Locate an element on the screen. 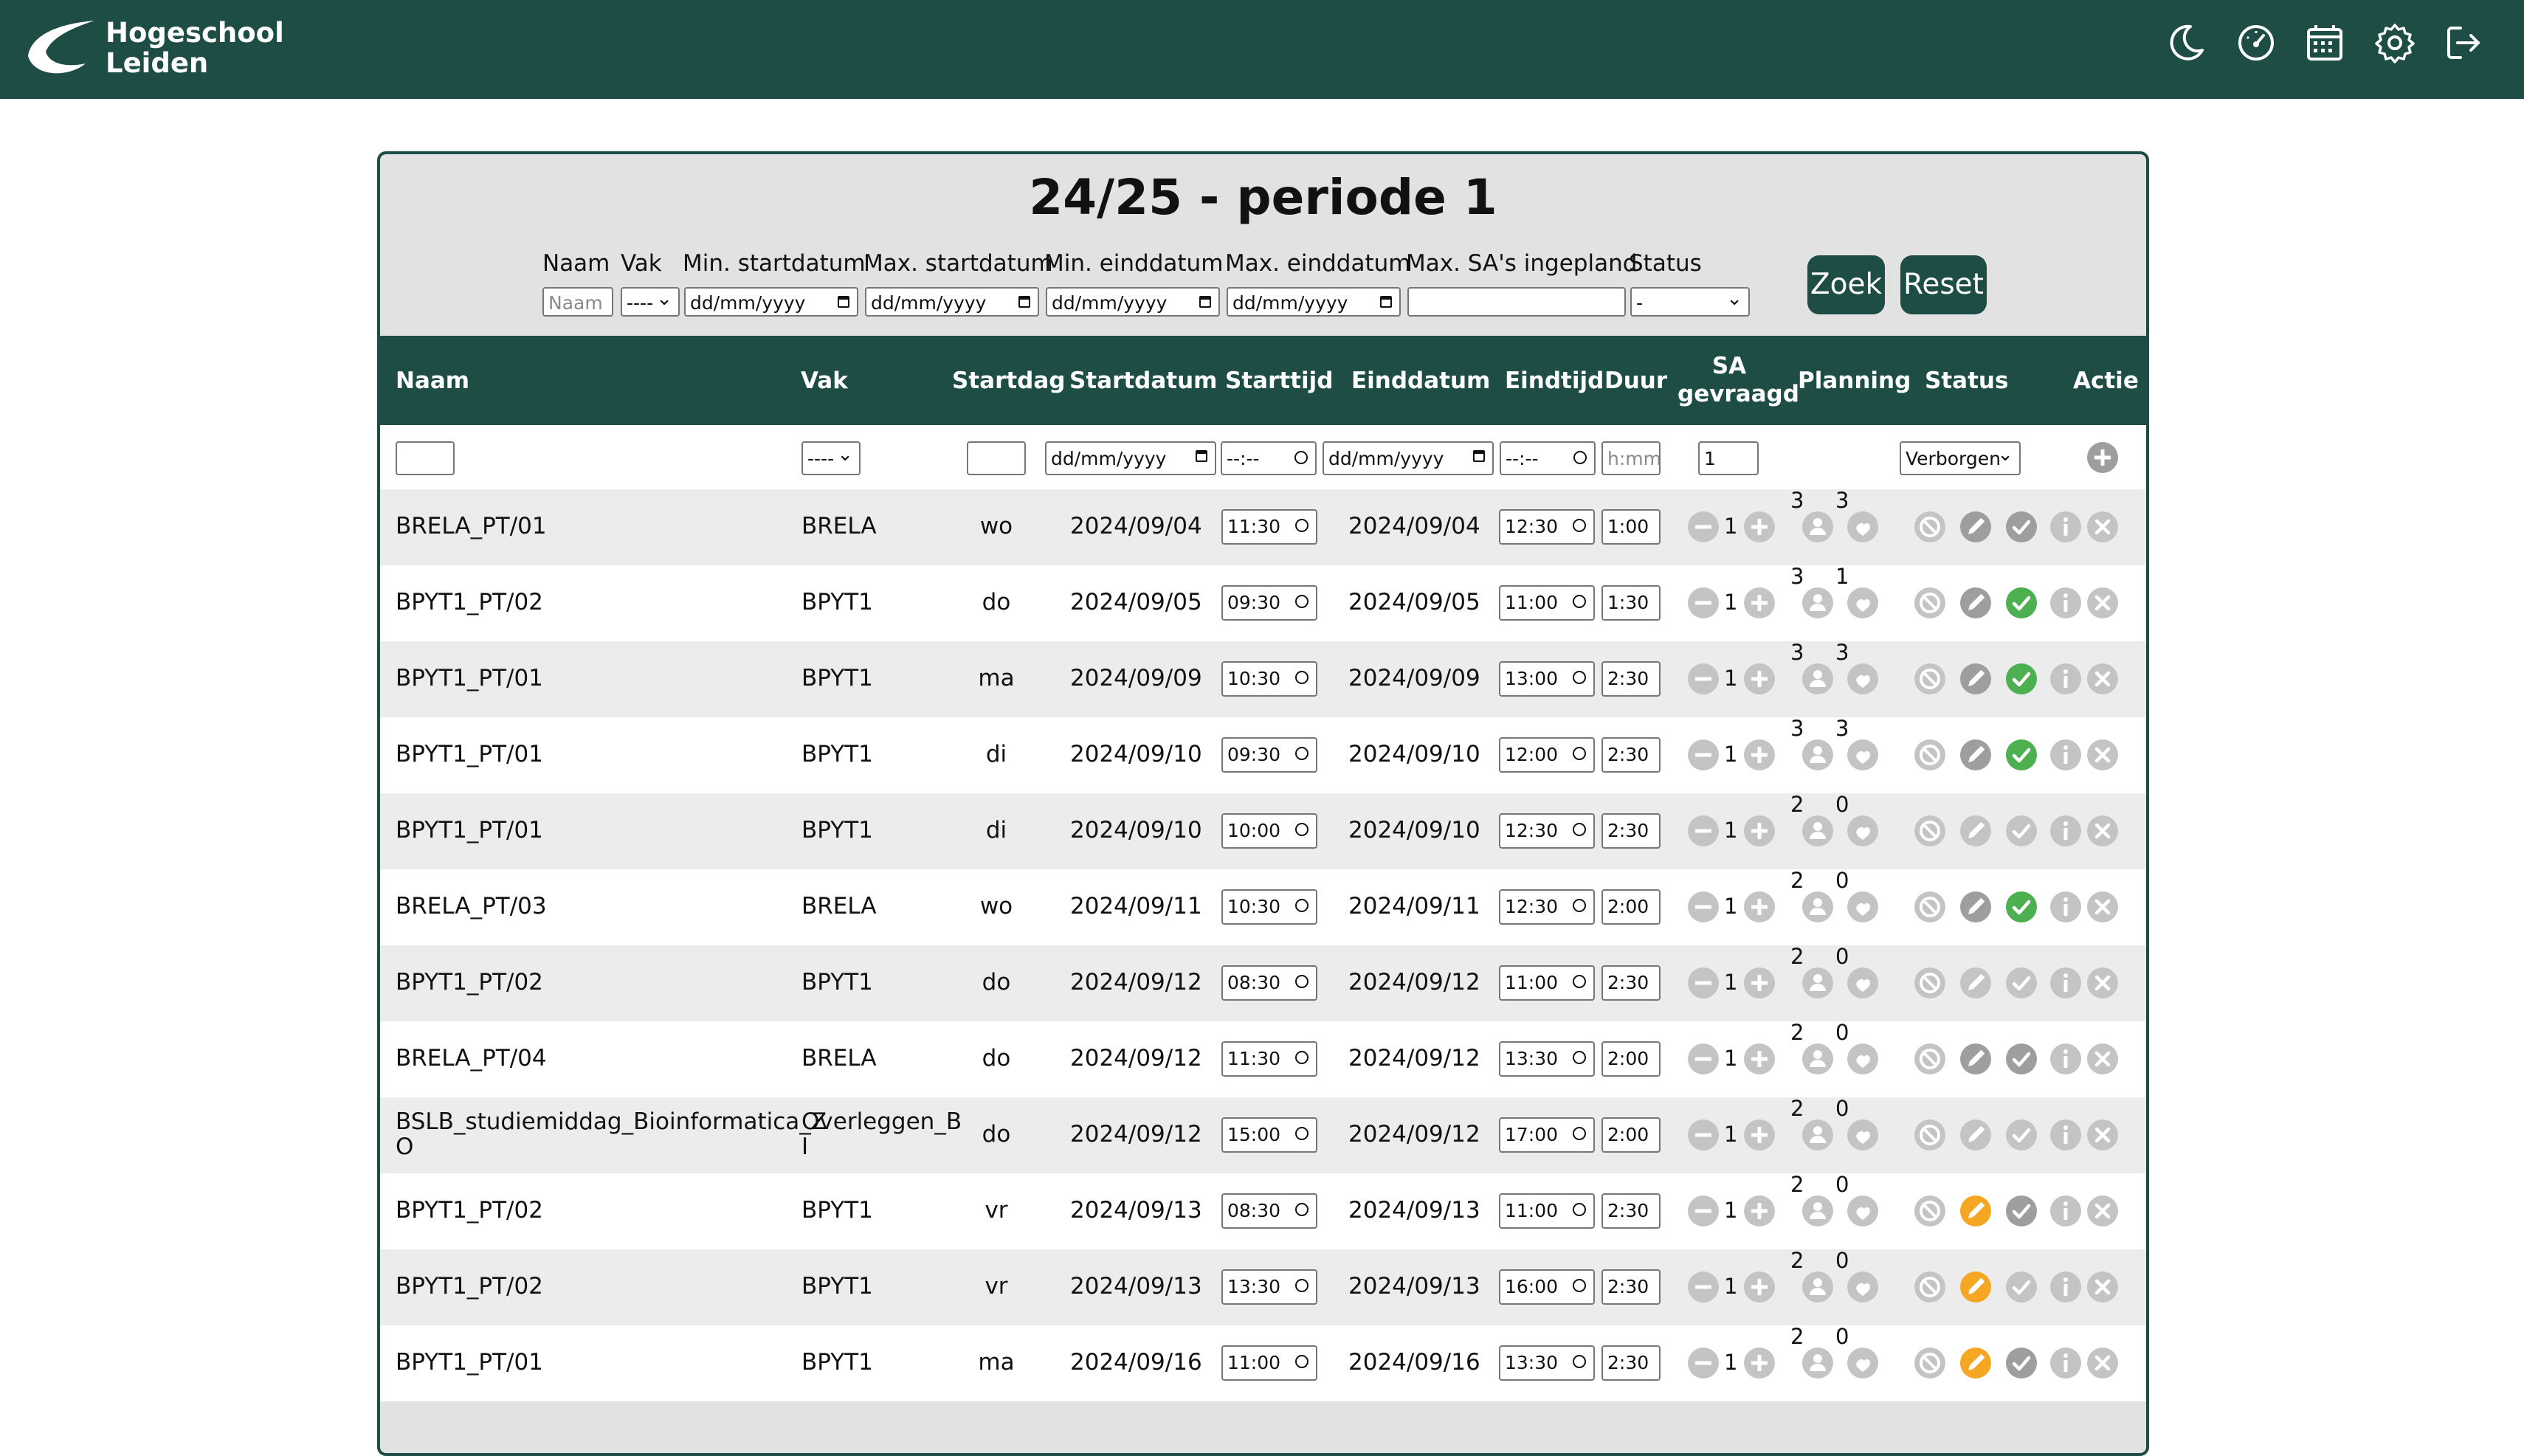 The width and height of the screenshot is (2524, 1456). col-duur: Duur is located at coordinates (1635, 381).